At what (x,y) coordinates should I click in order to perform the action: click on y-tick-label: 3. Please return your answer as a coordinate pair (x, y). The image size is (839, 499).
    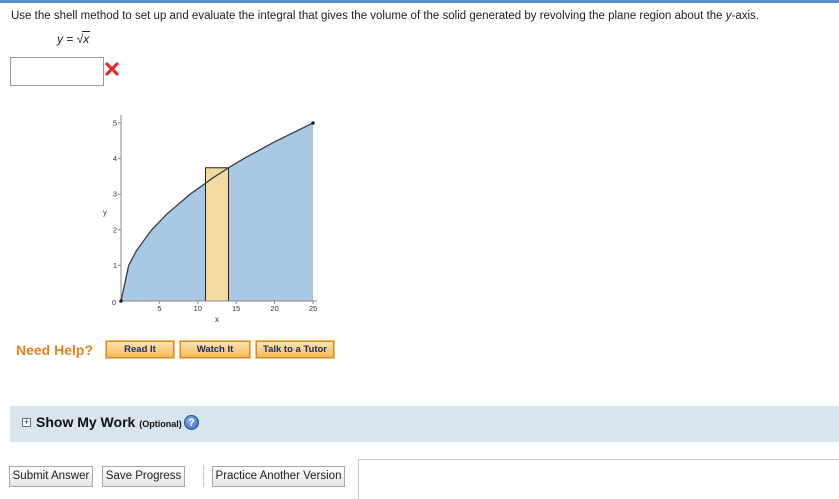
    Looking at the image, I should click on (115, 194).